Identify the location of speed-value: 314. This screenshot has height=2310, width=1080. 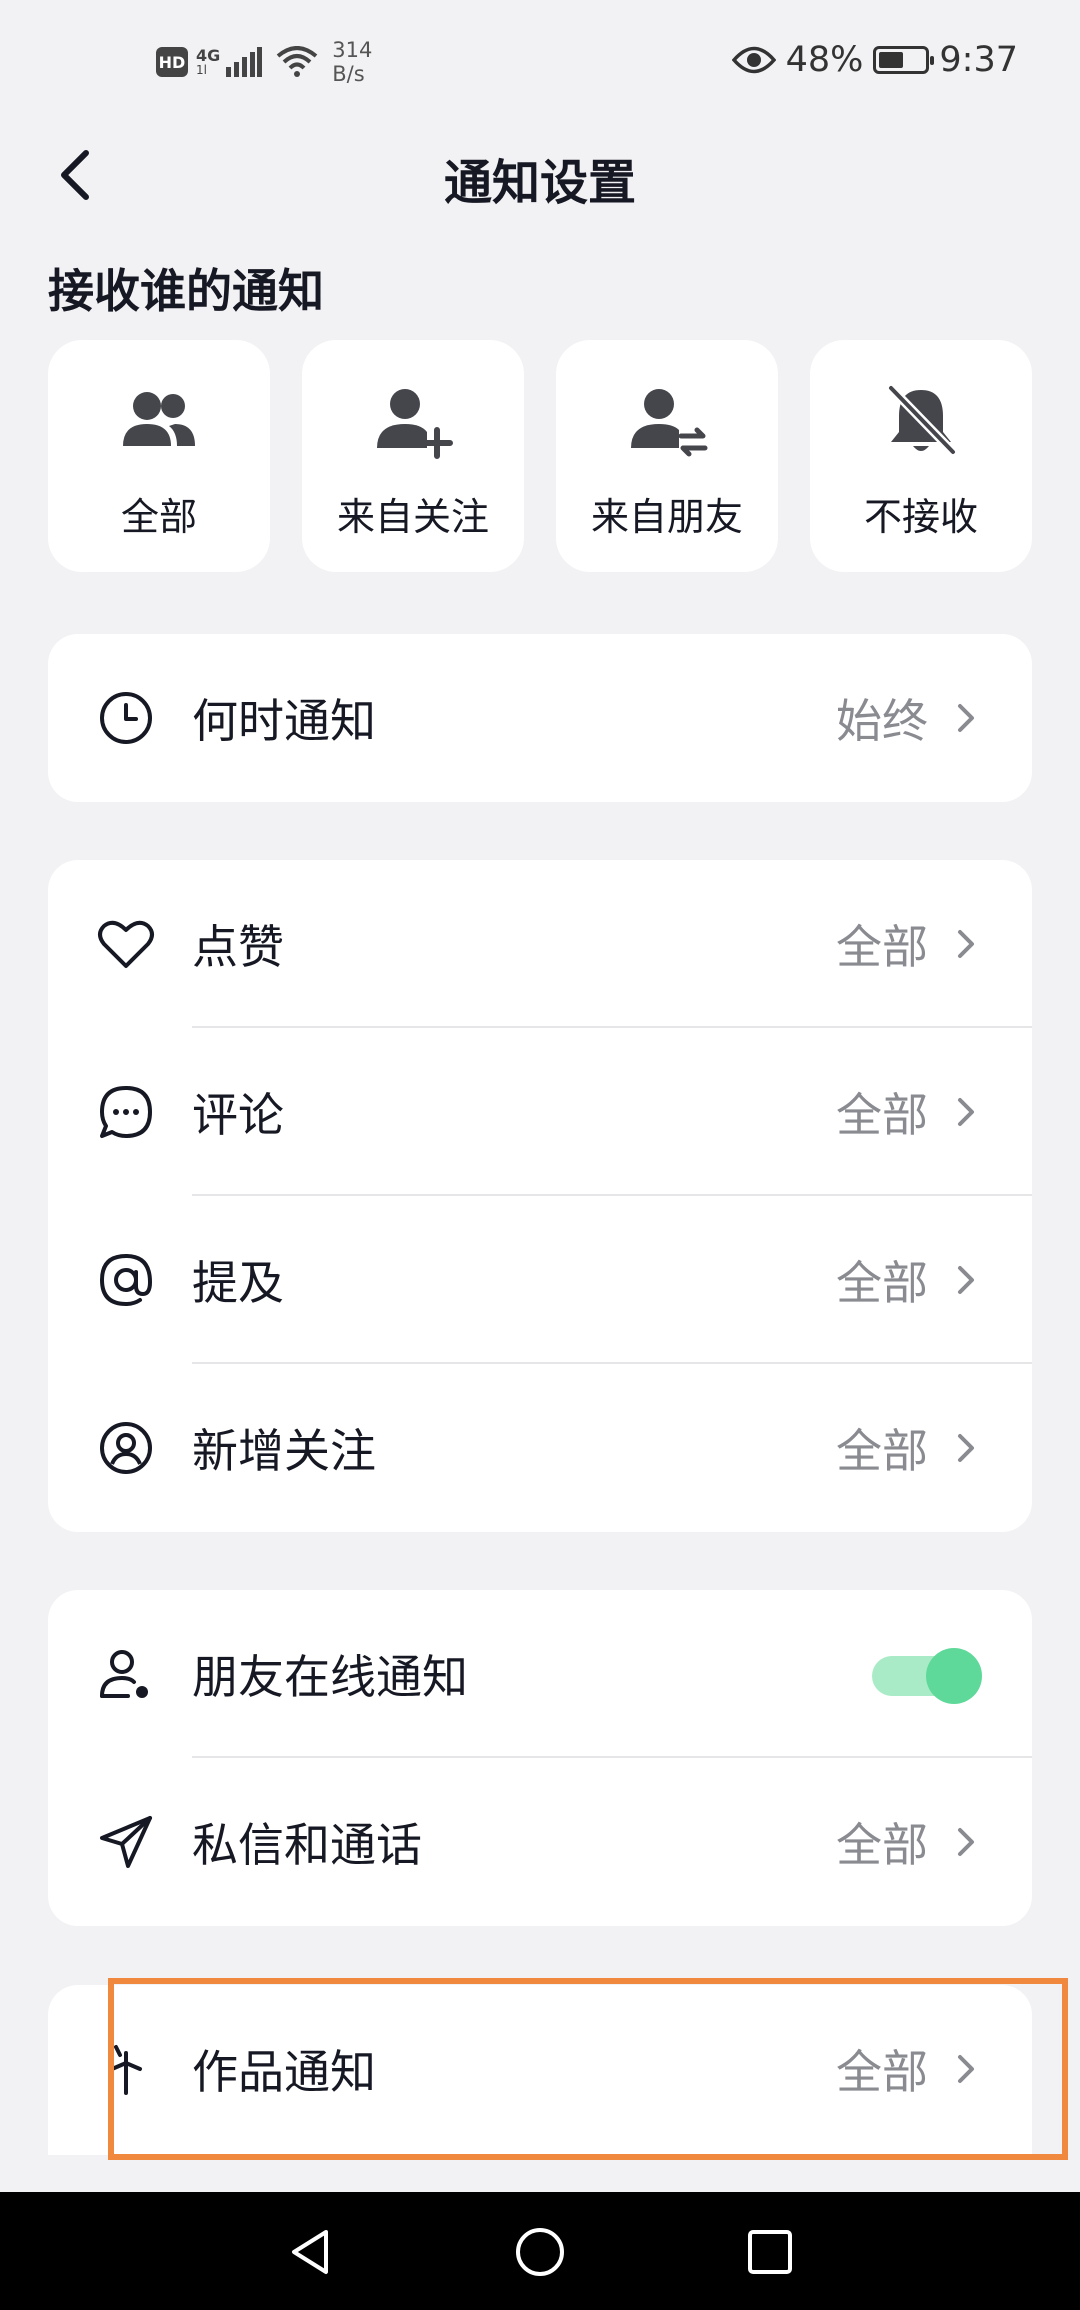
(352, 50).